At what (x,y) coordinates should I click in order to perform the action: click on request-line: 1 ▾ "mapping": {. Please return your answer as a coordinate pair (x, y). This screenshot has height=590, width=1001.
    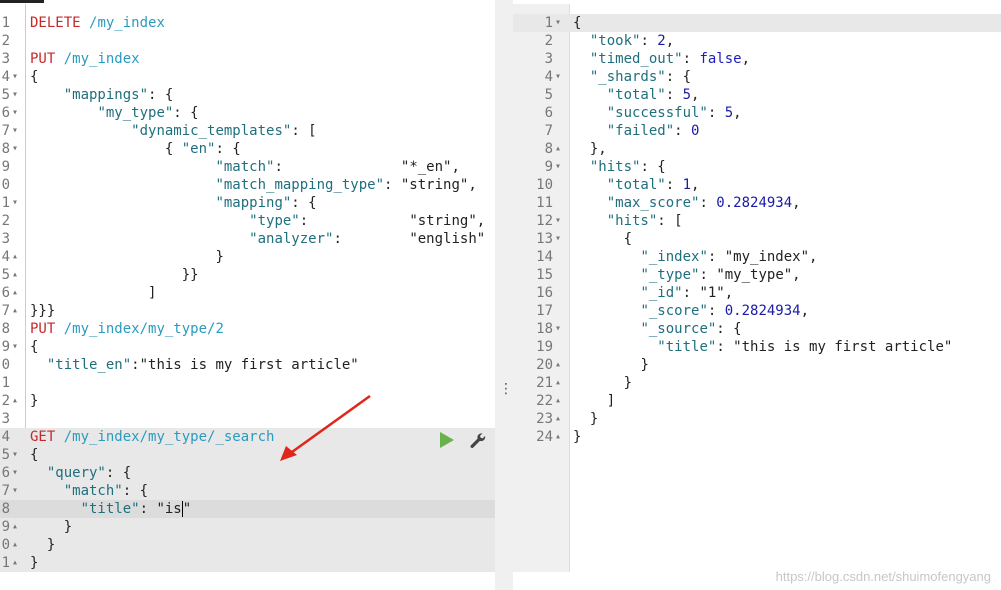
    Looking at the image, I should click on (247, 203).